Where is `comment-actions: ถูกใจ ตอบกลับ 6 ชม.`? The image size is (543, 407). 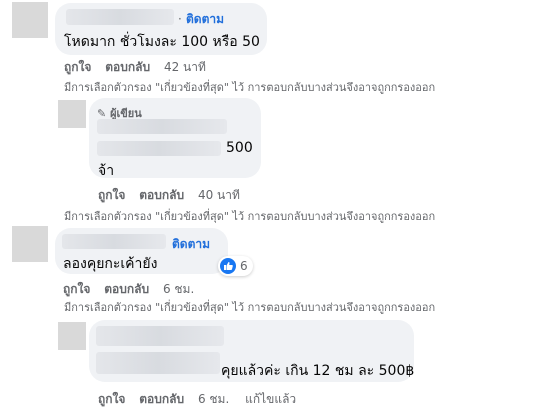
comment-actions: ถูกใจ ตอบกลับ 6 ชม. is located at coordinates (128, 289).